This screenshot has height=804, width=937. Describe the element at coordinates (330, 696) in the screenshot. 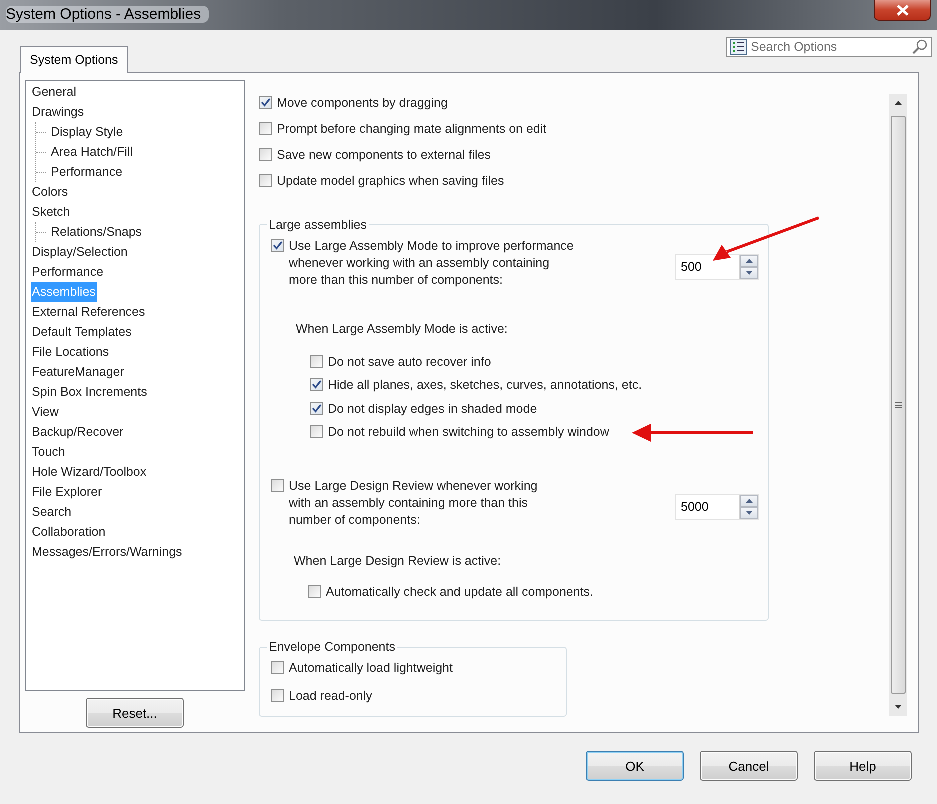

I see `option-label: Load read-only` at that location.